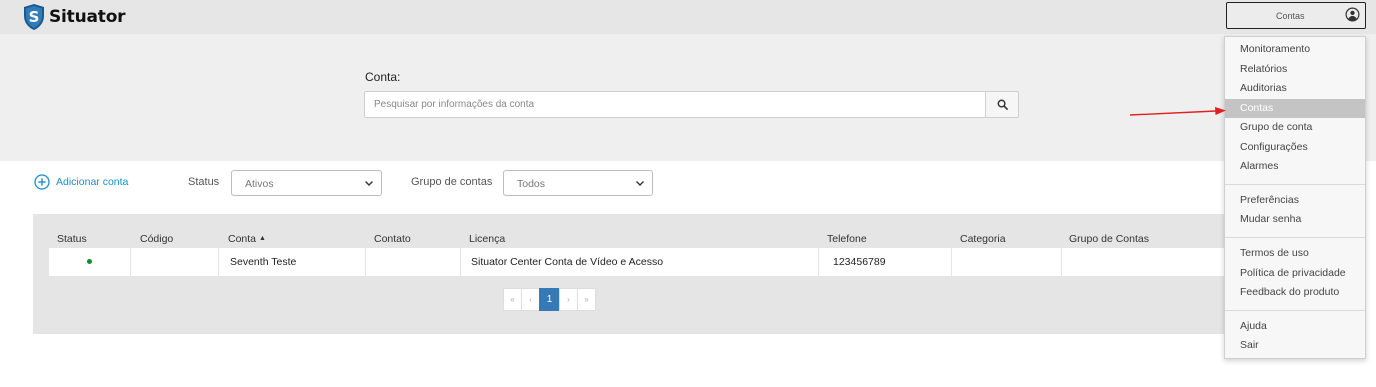 This screenshot has height=387, width=1376. What do you see at coordinates (512, 299) in the screenshot?
I see `pagination-first-button: «` at bounding box center [512, 299].